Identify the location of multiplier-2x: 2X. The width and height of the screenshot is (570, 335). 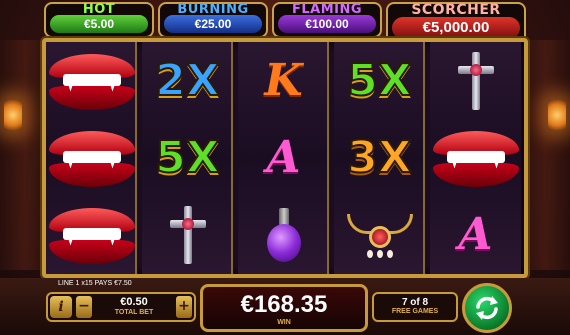
(187, 80).